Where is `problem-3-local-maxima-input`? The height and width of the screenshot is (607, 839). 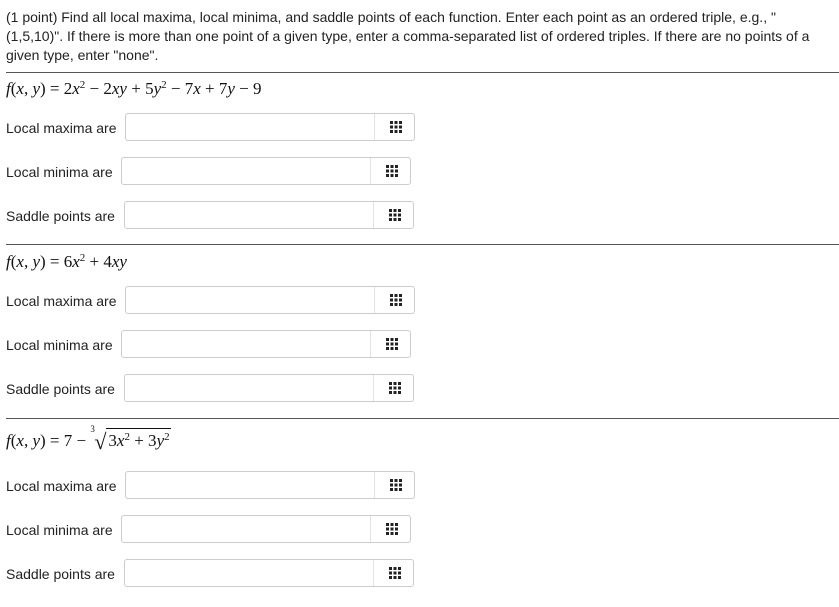 problem-3-local-maxima-input is located at coordinates (250, 485).